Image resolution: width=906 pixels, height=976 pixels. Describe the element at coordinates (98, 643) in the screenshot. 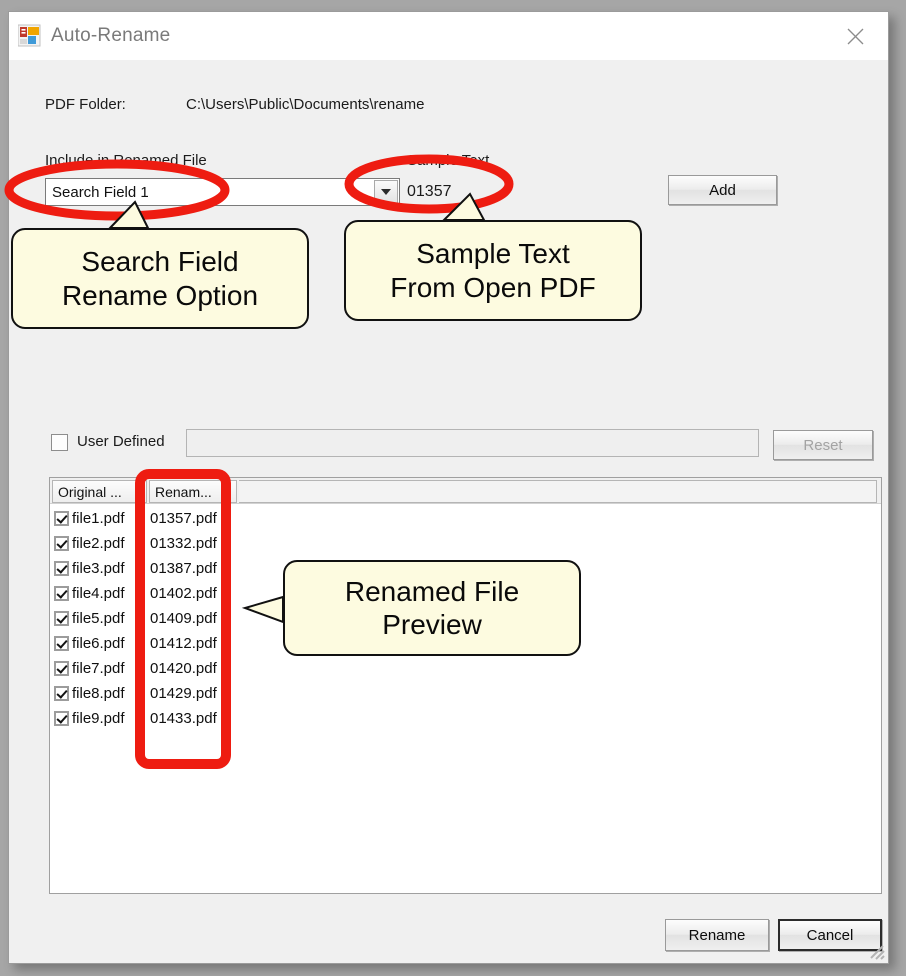

I see `cell-original-name: file6.pdf` at that location.